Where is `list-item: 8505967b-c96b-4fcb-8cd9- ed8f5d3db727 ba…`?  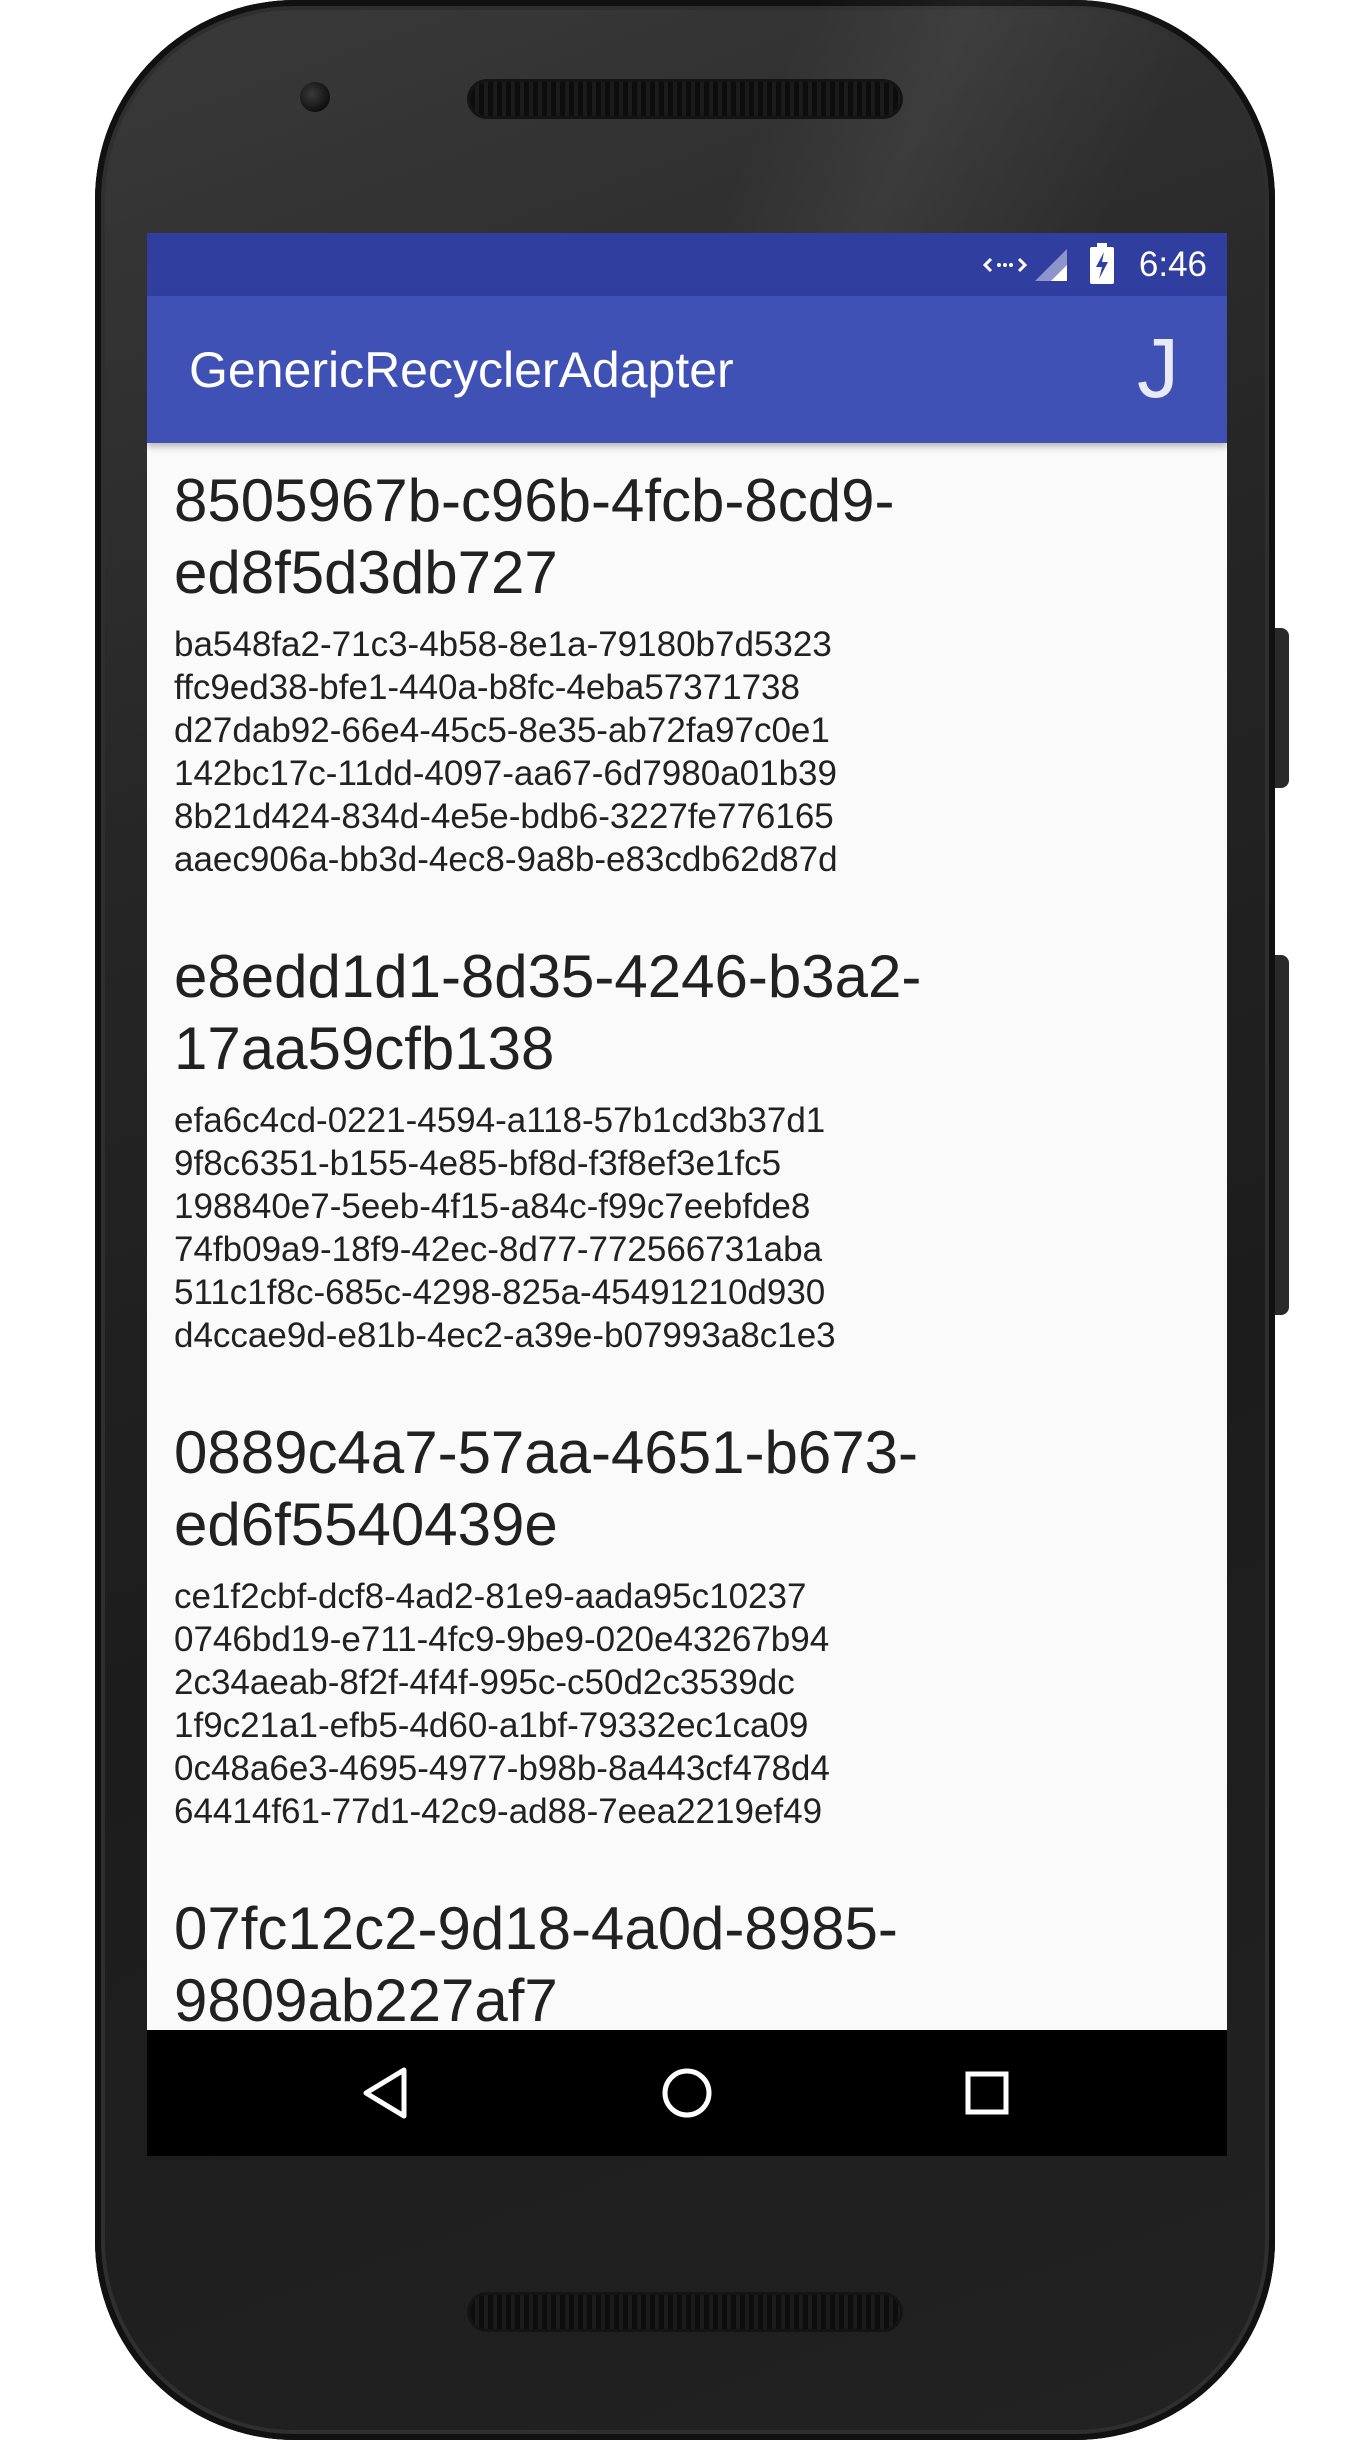
list-item: 8505967b-c96b-4fcb-8cd9- ed8f5d3db727 ba… is located at coordinates (674, 673).